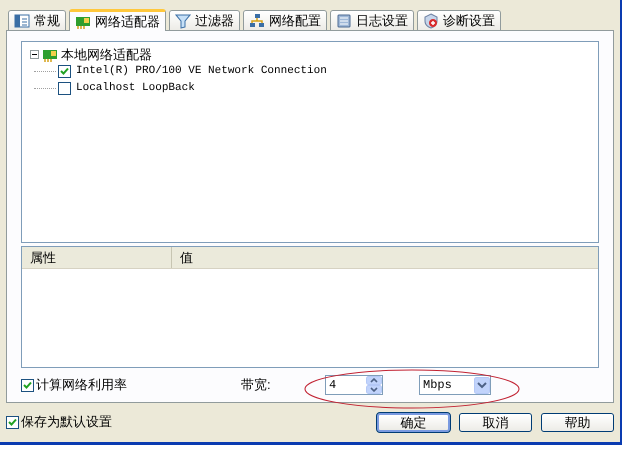 This screenshot has width=622, height=467. What do you see at coordinates (81, 385) in the screenshot?
I see `checkbox-label: 计算网络利用率` at bounding box center [81, 385].